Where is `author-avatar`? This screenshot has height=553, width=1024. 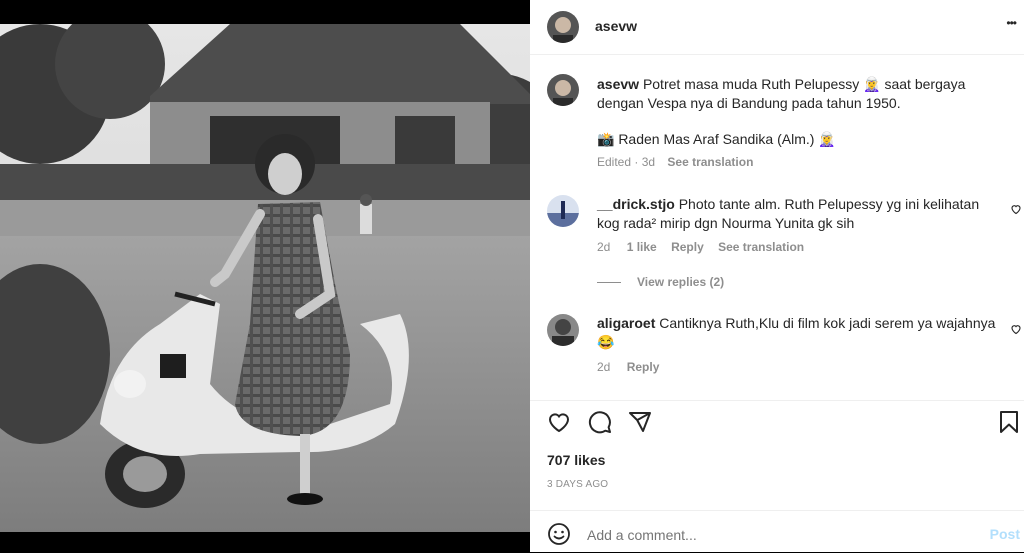 author-avatar is located at coordinates (563, 27).